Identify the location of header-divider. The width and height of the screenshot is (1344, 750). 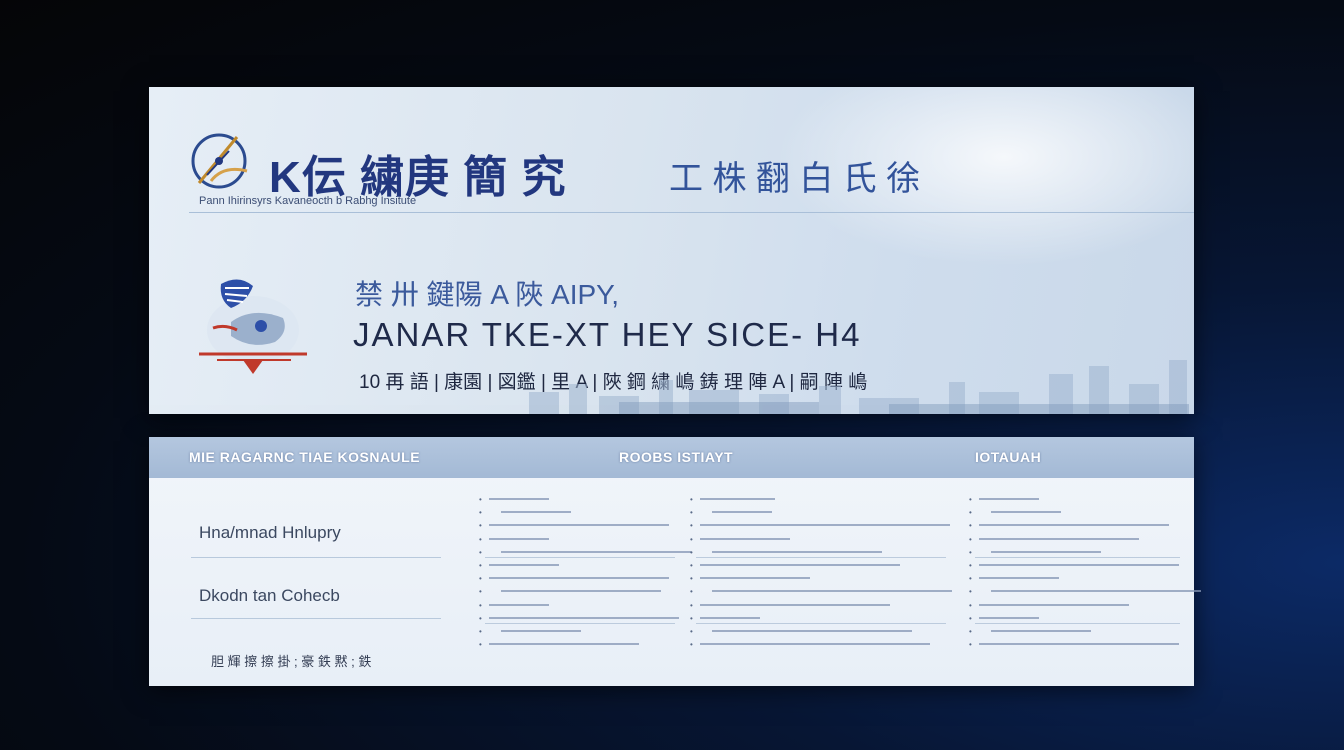
(691, 212).